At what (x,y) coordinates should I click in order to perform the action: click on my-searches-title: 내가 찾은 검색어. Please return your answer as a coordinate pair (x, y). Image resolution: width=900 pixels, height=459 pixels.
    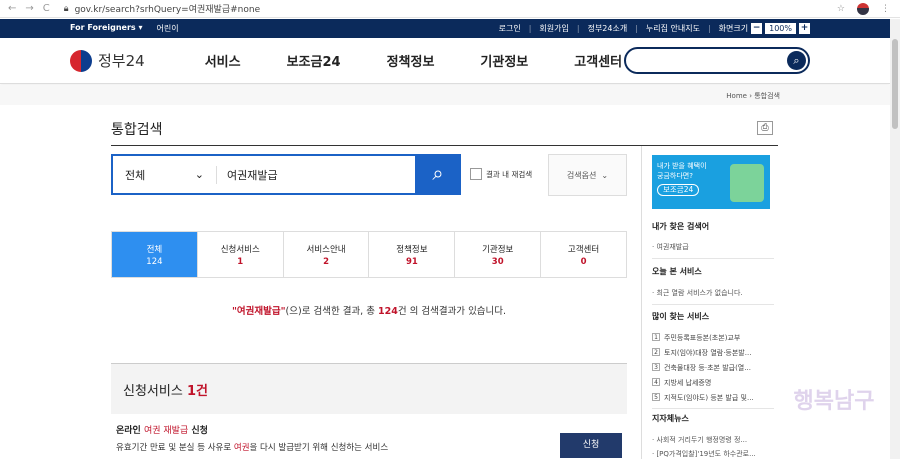
    Looking at the image, I should click on (681, 226).